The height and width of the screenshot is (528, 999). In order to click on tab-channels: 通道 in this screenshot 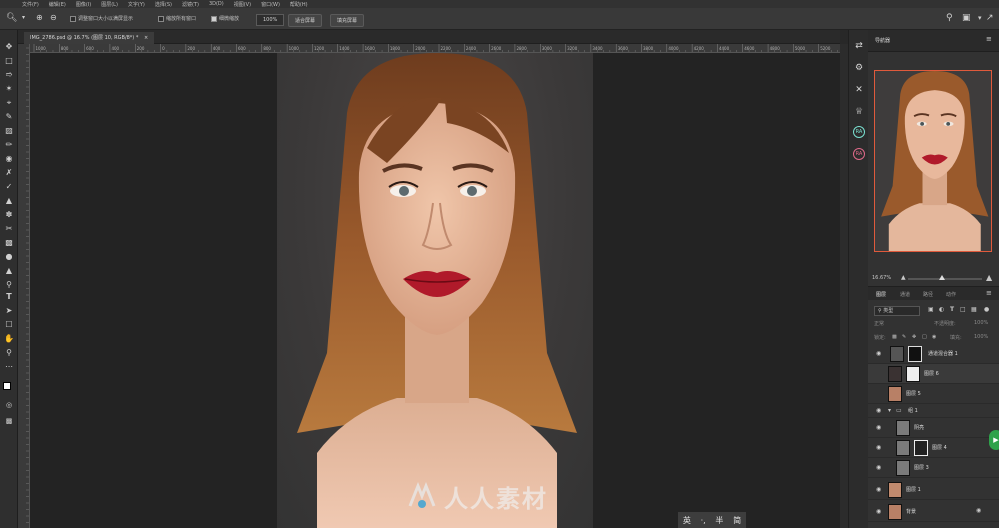, I will do `click(905, 294)`.